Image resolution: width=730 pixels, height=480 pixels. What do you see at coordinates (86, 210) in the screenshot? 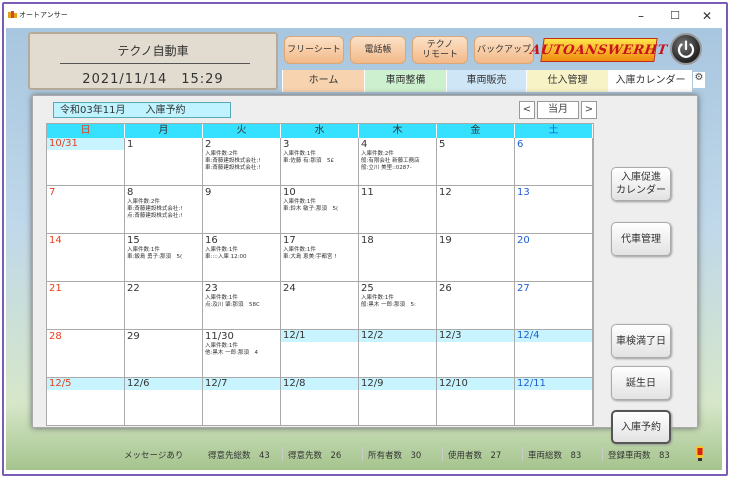
I see `calendar-day-cell: 7` at bounding box center [86, 210].